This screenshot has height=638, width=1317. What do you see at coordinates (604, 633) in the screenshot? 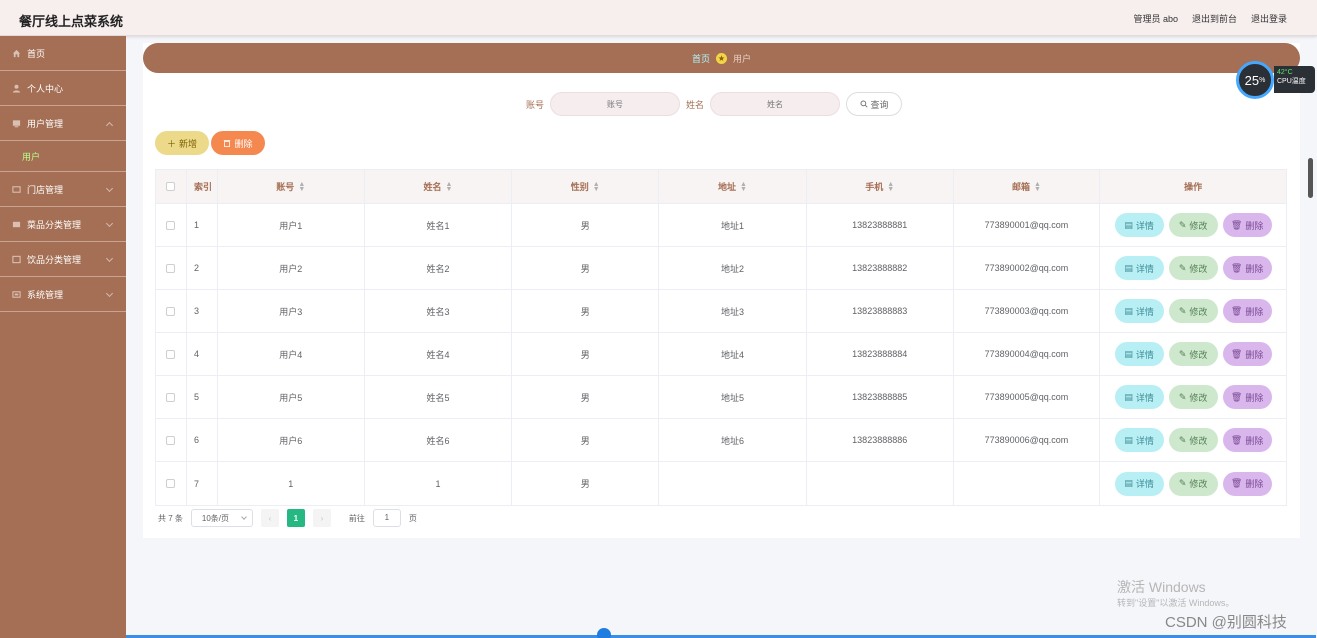
I see `drag-handle` at bounding box center [604, 633].